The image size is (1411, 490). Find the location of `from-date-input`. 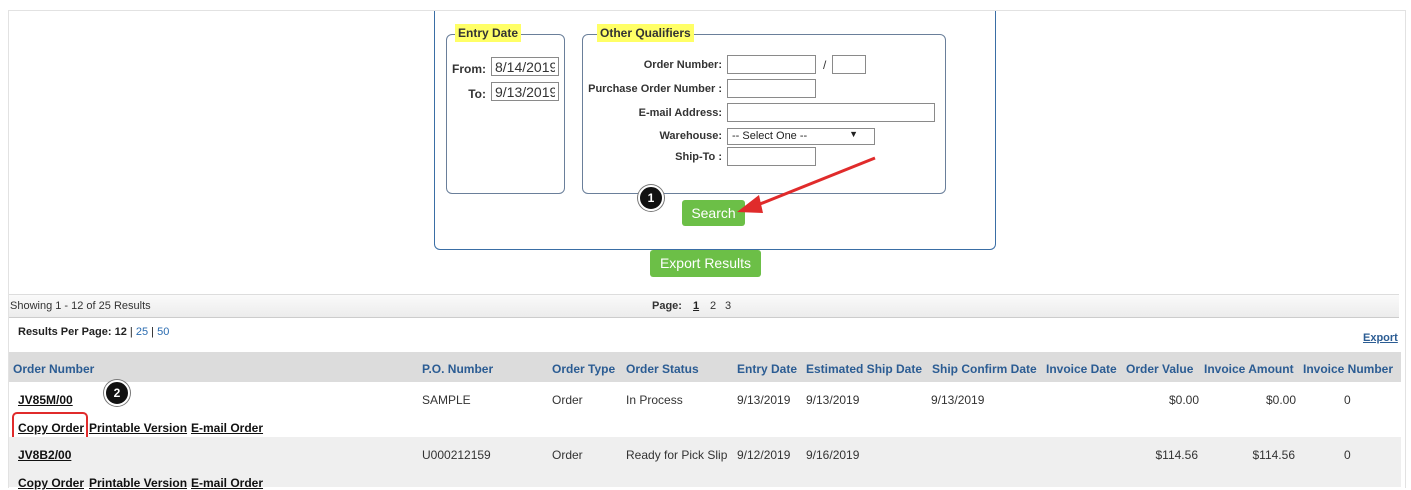

from-date-input is located at coordinates (525, 66).